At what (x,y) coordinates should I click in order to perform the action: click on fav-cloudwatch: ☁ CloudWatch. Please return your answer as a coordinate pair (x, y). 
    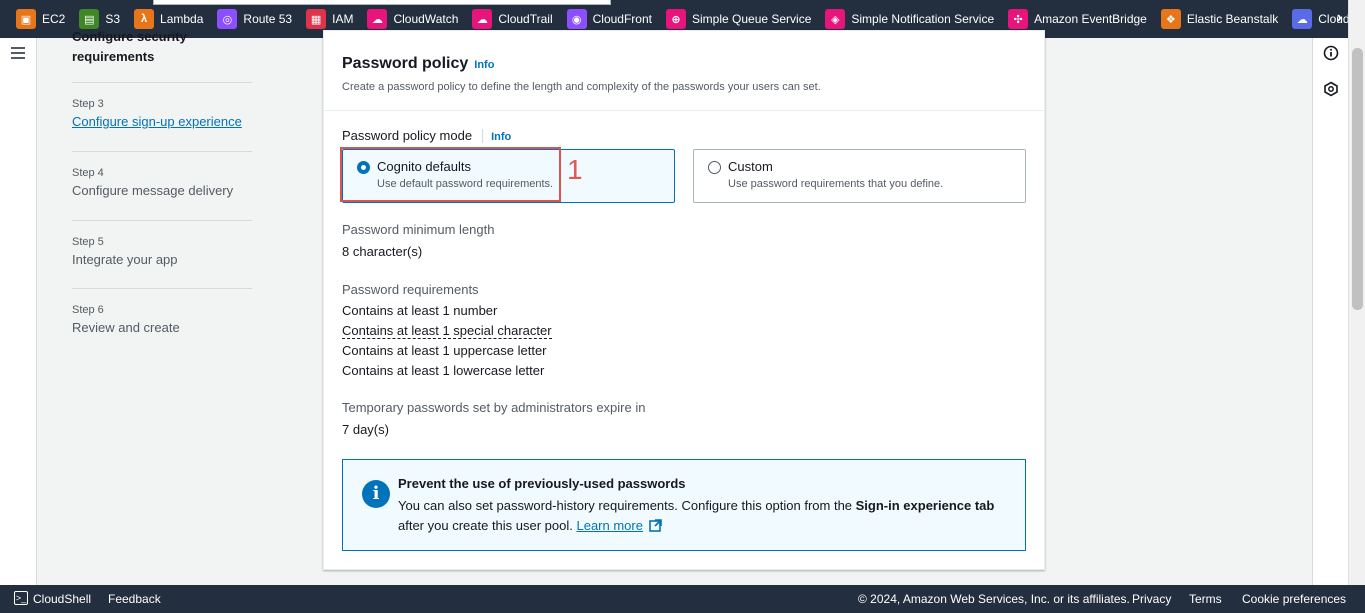
    Looking at the image, I should click on (412, 19).